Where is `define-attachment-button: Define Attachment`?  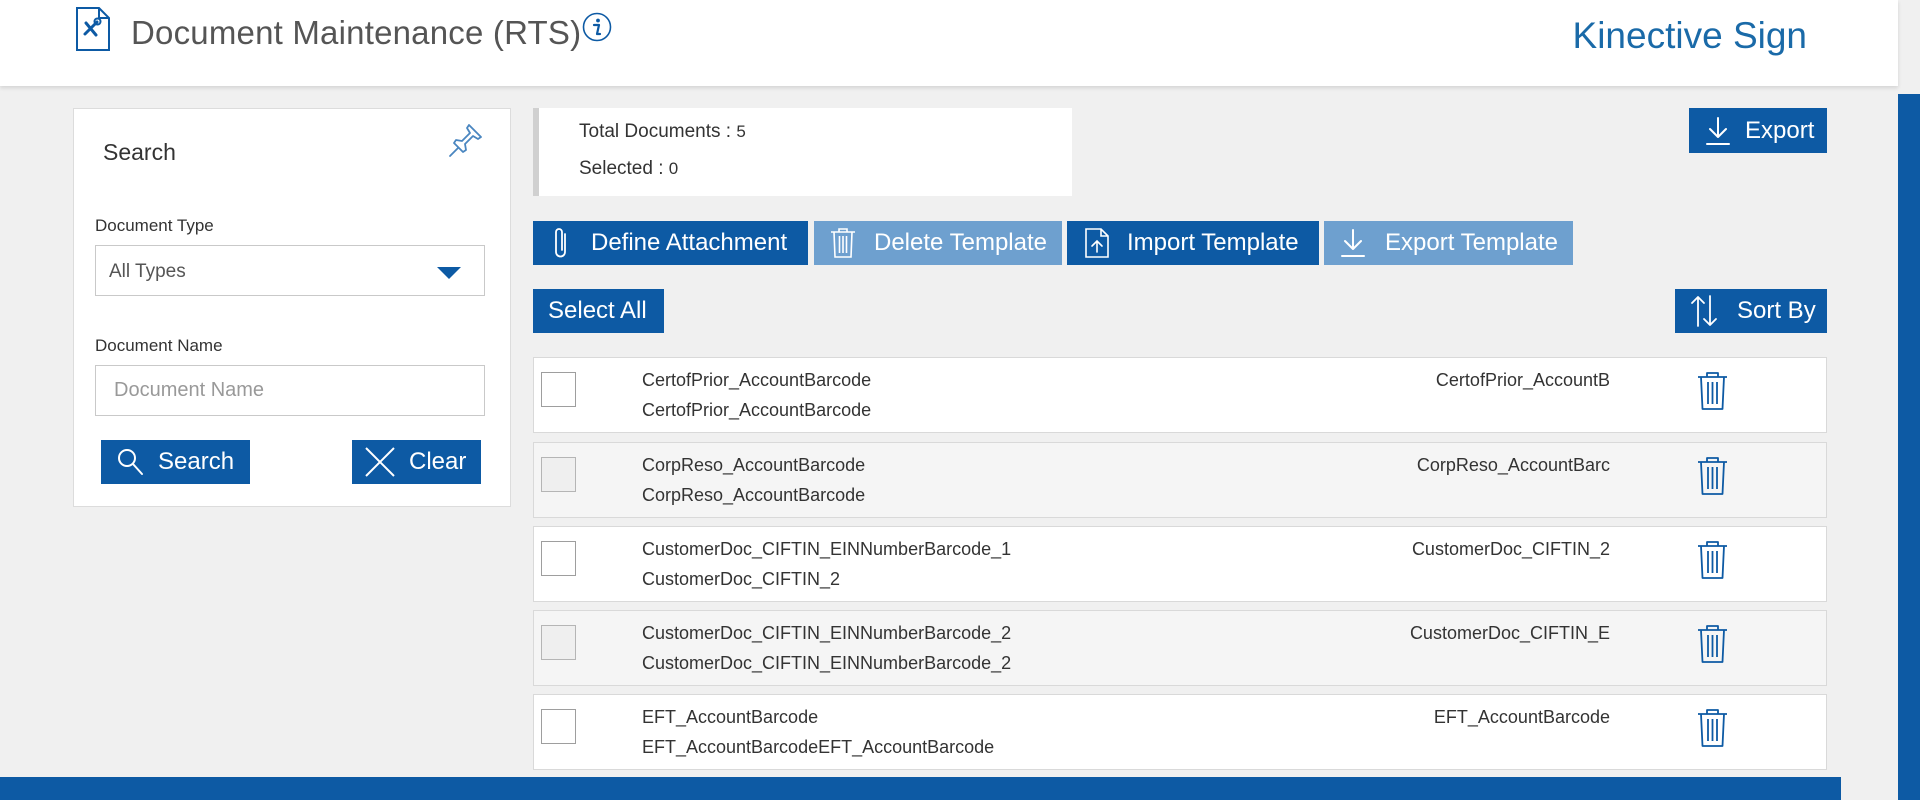
define-attachment-button: Define Attachment is located at coordinates (670, 243).